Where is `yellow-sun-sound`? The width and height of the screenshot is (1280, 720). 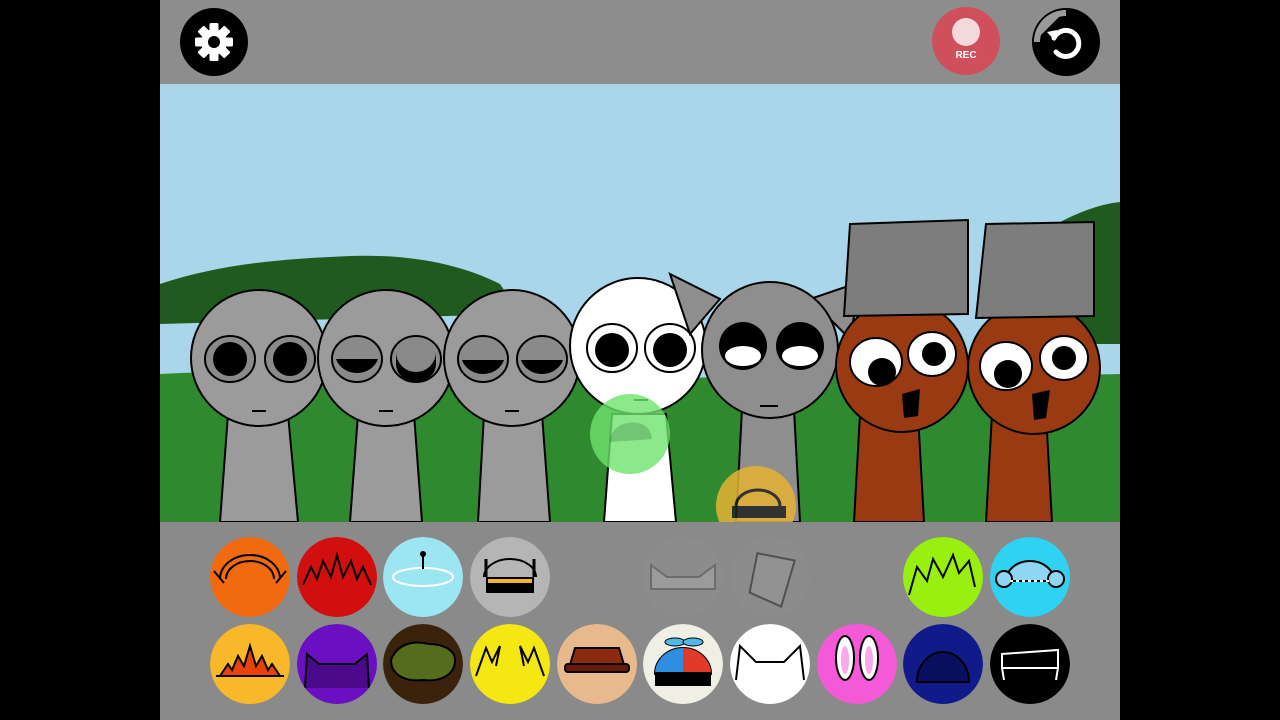
yellow-sun-sound is located at coordinates (250, 664).